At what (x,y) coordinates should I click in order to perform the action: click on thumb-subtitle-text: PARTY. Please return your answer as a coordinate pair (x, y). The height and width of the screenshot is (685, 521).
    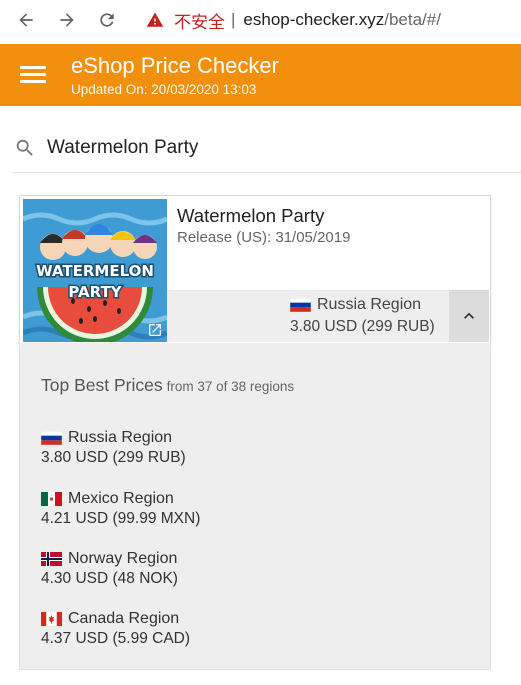
    Looking at the image, I should click on (95, 292).